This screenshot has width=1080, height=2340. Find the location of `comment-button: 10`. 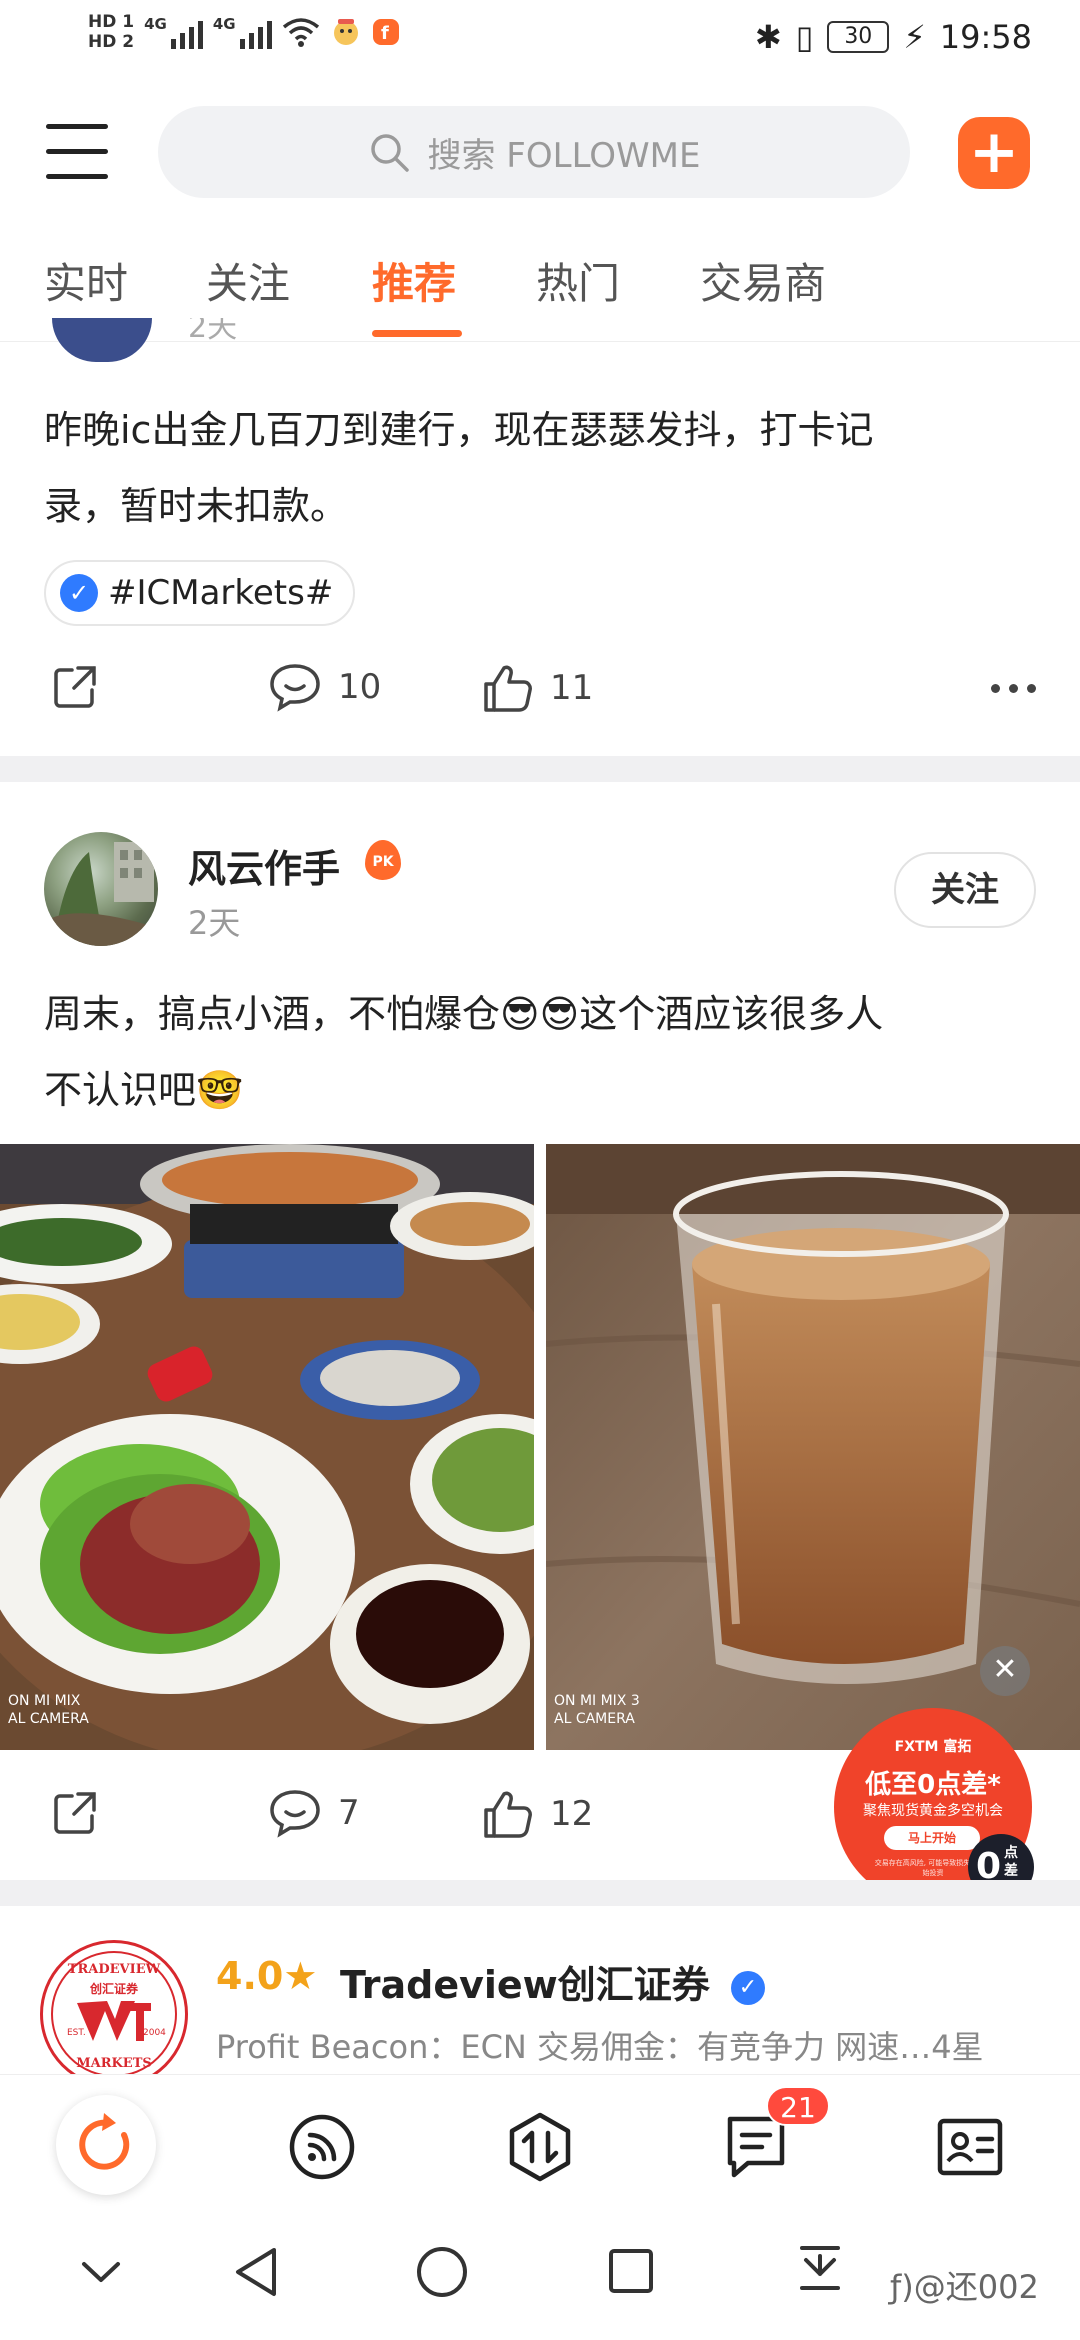

comment-button: 10 is located at coordinates (324, 687).